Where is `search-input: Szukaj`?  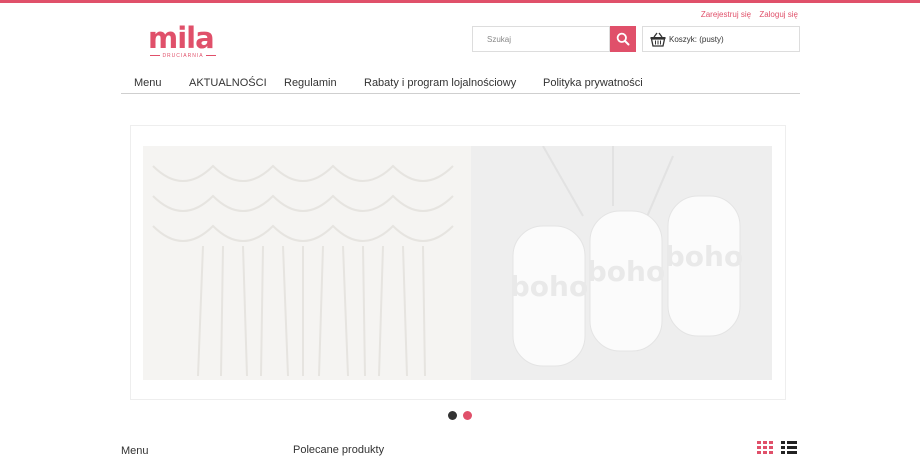
search-input: Szukaj is located at coordinates (541, 39).